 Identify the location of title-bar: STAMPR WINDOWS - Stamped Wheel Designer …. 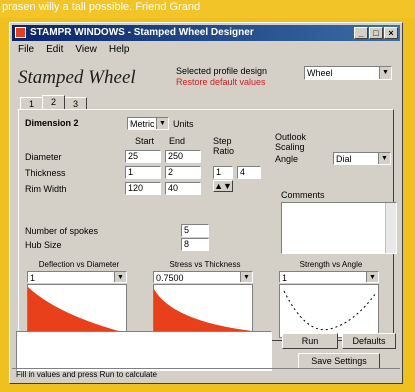
(206, 33).